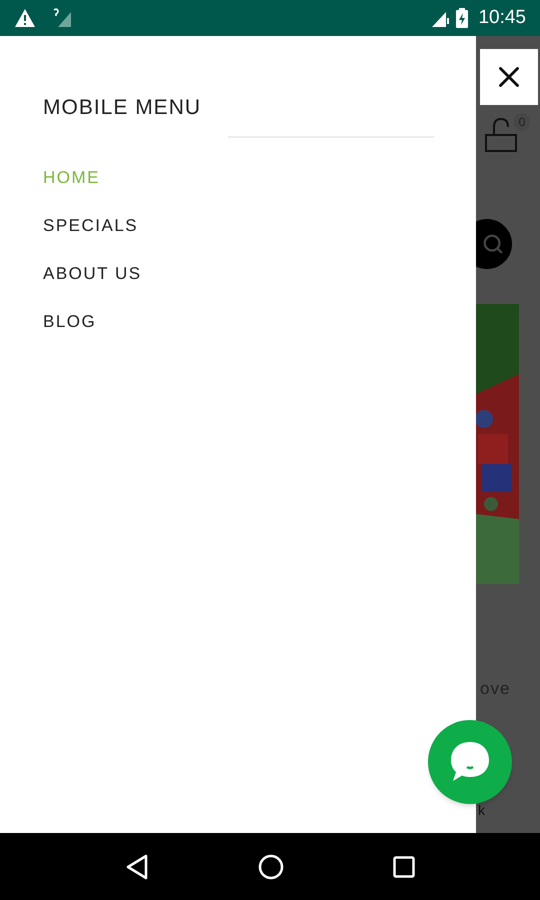 This screenshot has height=900, width=540. I want to click on menu-item: ABOUT US, so click(92, 273).